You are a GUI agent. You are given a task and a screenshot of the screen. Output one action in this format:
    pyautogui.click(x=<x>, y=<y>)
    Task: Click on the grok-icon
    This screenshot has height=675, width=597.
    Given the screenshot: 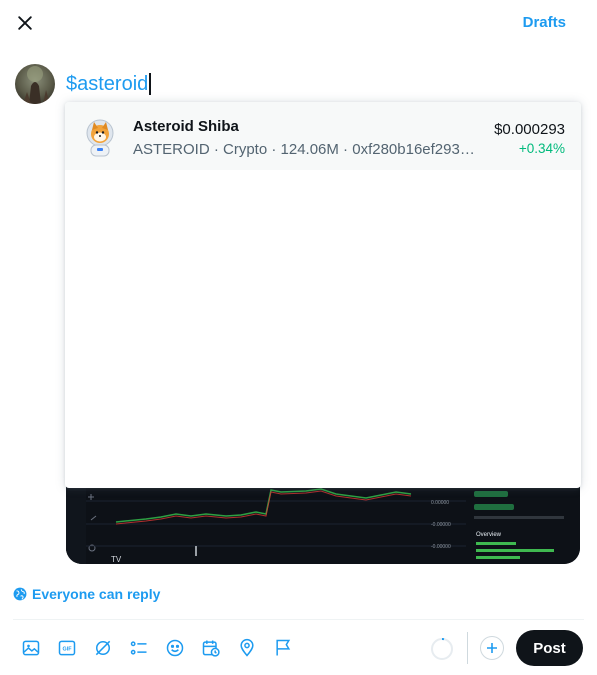 What is the action you would take?
    pyautogui.click(x=103, y=648)
    